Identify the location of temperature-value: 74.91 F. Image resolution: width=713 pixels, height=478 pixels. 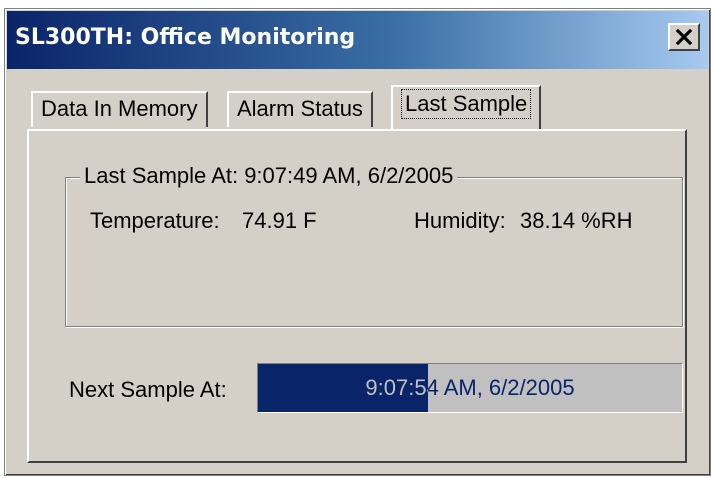
(279, 220).